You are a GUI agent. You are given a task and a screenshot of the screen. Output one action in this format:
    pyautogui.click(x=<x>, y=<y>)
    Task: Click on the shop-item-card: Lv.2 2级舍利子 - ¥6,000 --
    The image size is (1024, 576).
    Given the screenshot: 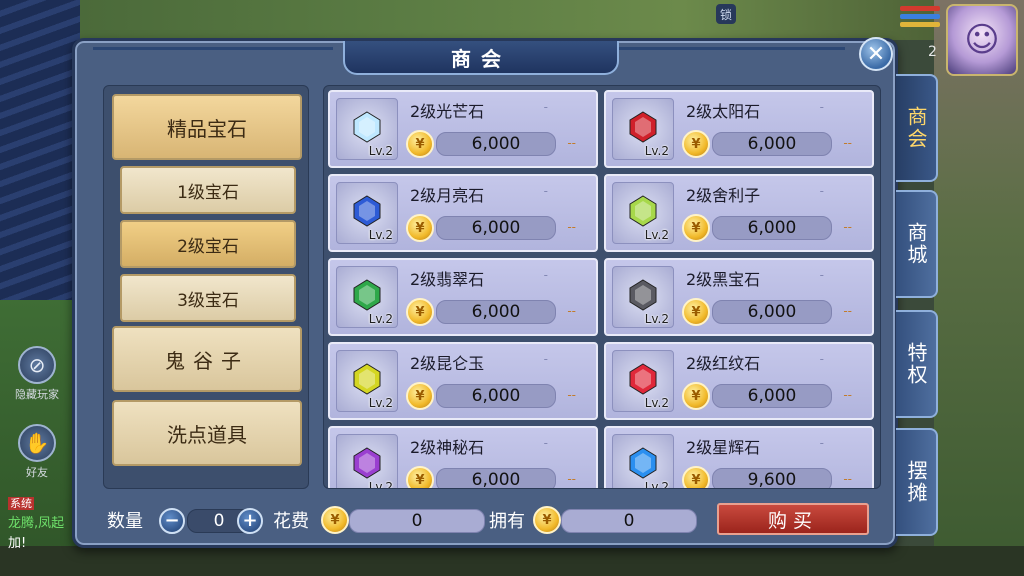 What is the action you would take?
    pyautogui.click(x=739, y=213)
    